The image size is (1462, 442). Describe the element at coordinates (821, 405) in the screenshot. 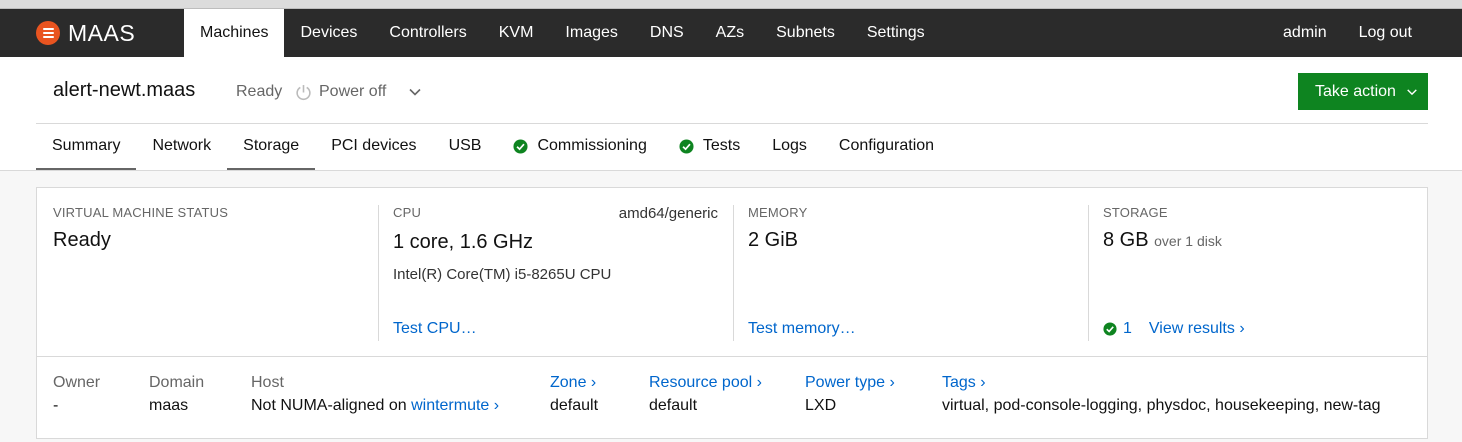

I see `power-type-value: LXD` at that location.